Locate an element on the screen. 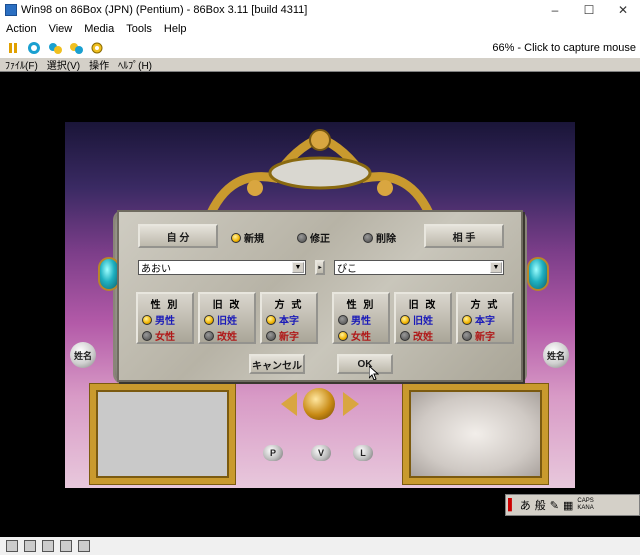  ctrl-alt-del-icon is located at coordinates (55, 48).